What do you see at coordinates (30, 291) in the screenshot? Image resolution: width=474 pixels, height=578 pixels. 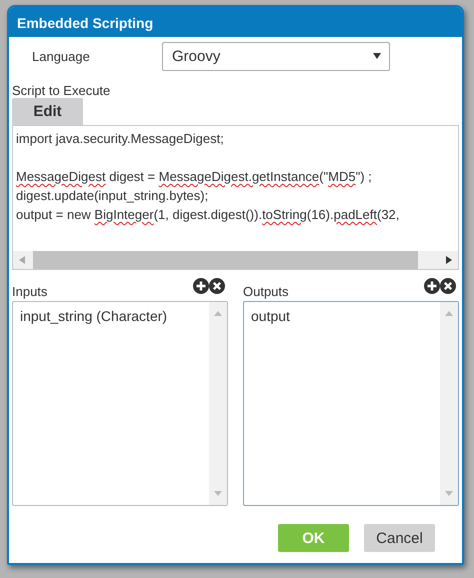 I see `inputs-label: Inputs` at bounding box center [30, 291].